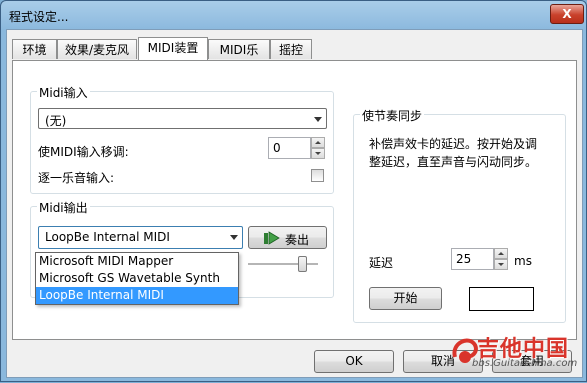  What do you see at coordinates (239, 58) in the screenshot?
I see `tab-midi-instrument: MIDI乐器` at bounding box center [239, 58].